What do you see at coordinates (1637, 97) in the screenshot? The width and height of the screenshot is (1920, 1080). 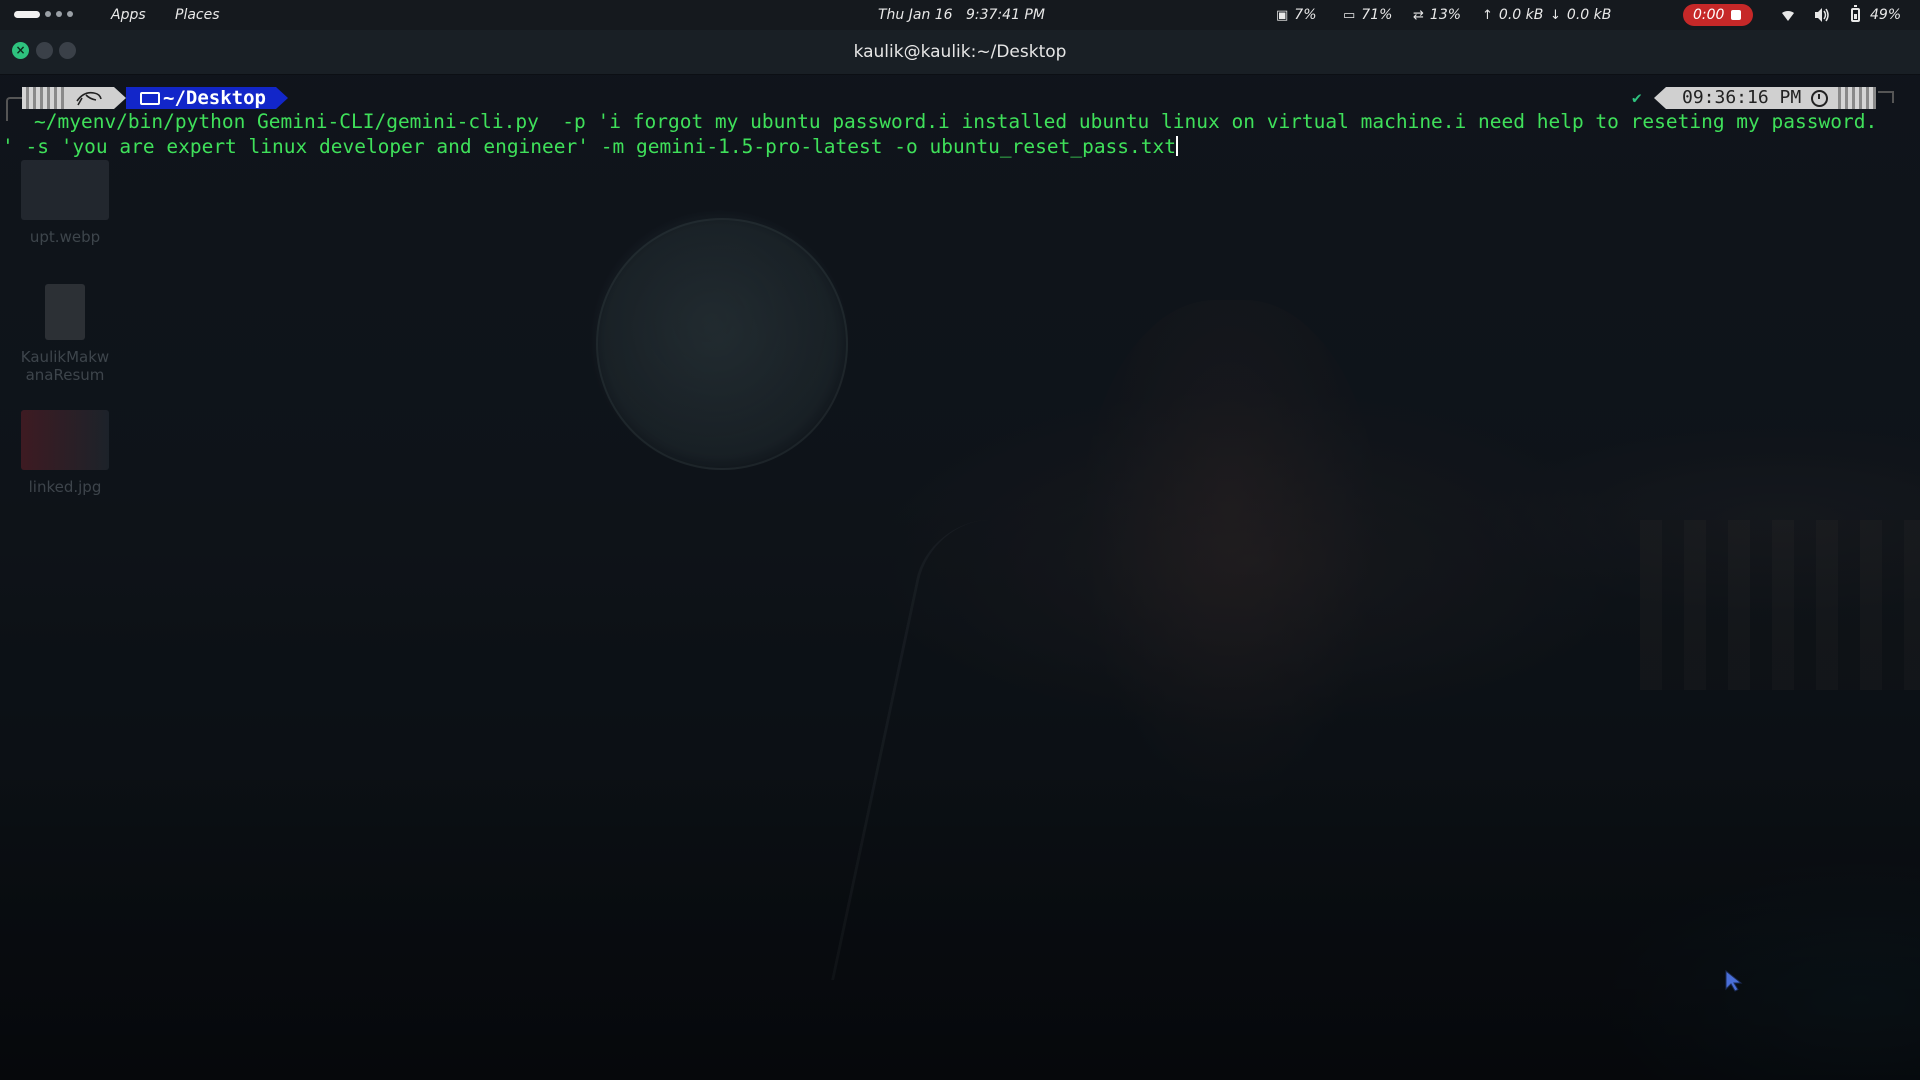 I see `success-check-icon: ✔` at bounding box center [1637, 97].